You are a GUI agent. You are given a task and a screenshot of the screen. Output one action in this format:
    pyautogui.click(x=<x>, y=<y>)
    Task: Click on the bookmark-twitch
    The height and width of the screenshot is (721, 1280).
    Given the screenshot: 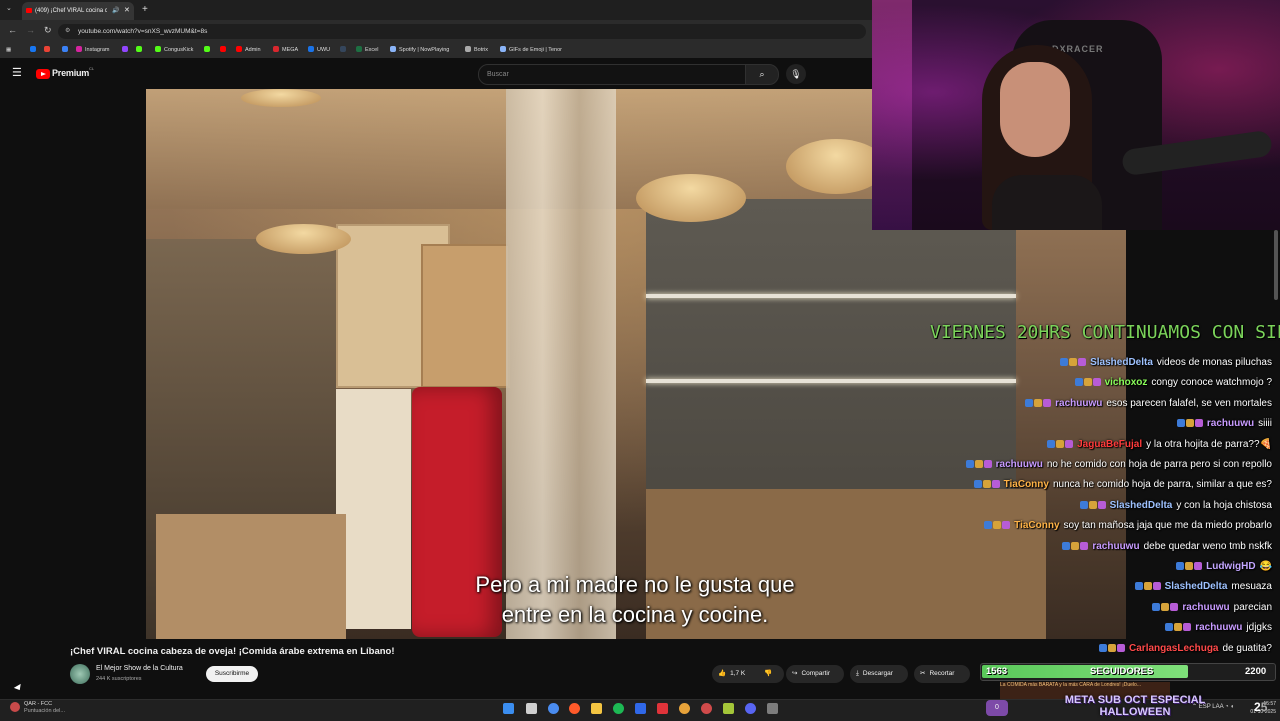 What is the action you would take?
    pyautogui.click(x=126, y=50)
    